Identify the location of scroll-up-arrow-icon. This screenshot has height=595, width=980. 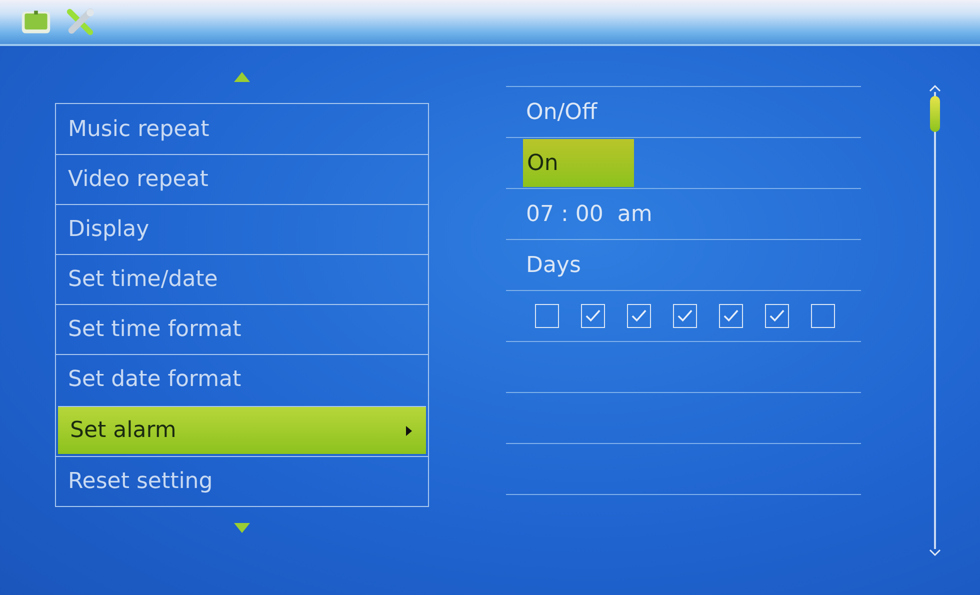
(242, 77).